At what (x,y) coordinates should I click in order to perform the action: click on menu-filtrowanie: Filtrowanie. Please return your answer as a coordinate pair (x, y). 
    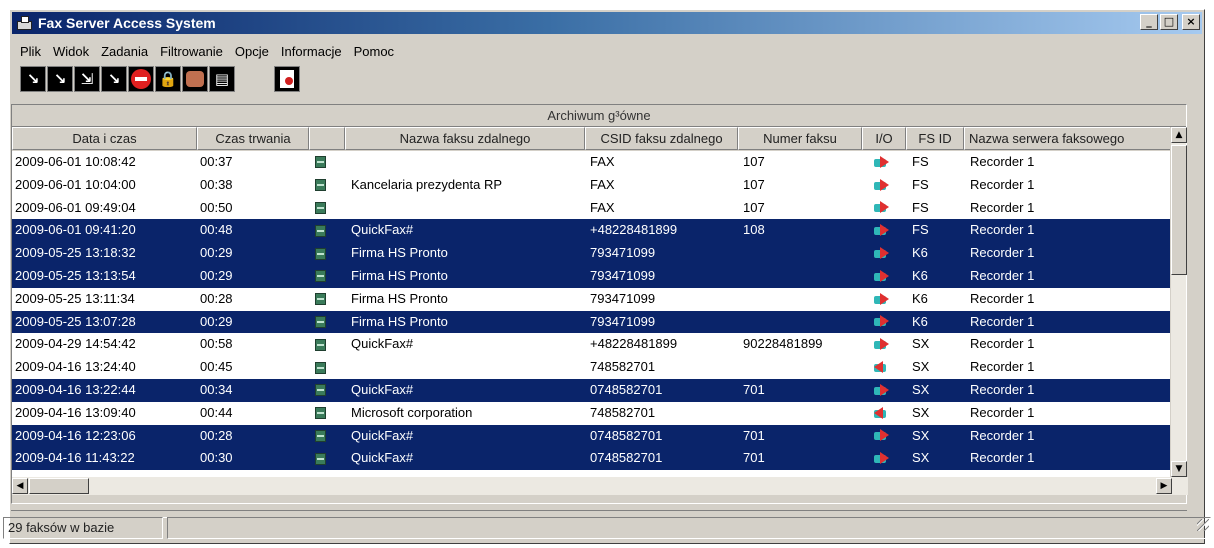
    Looking at the image, I should click on (191, 51).